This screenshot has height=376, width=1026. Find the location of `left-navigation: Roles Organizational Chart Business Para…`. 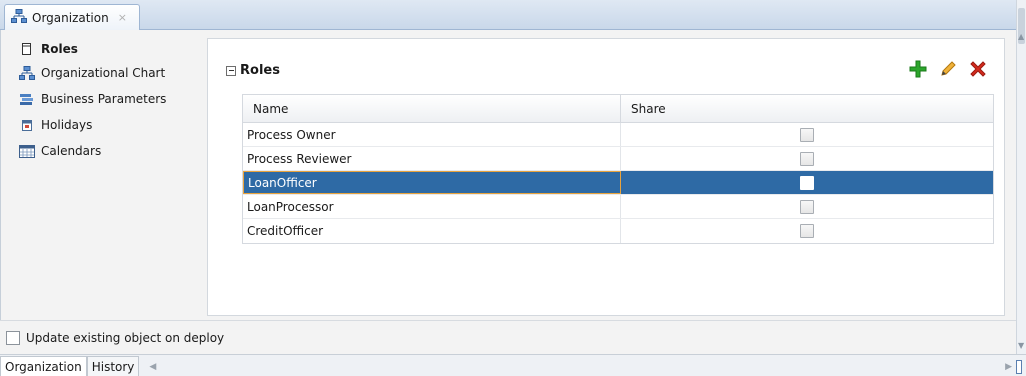

left-navigation: Roles Organizational Chart Business Para… is located at coordinates (109, 101).